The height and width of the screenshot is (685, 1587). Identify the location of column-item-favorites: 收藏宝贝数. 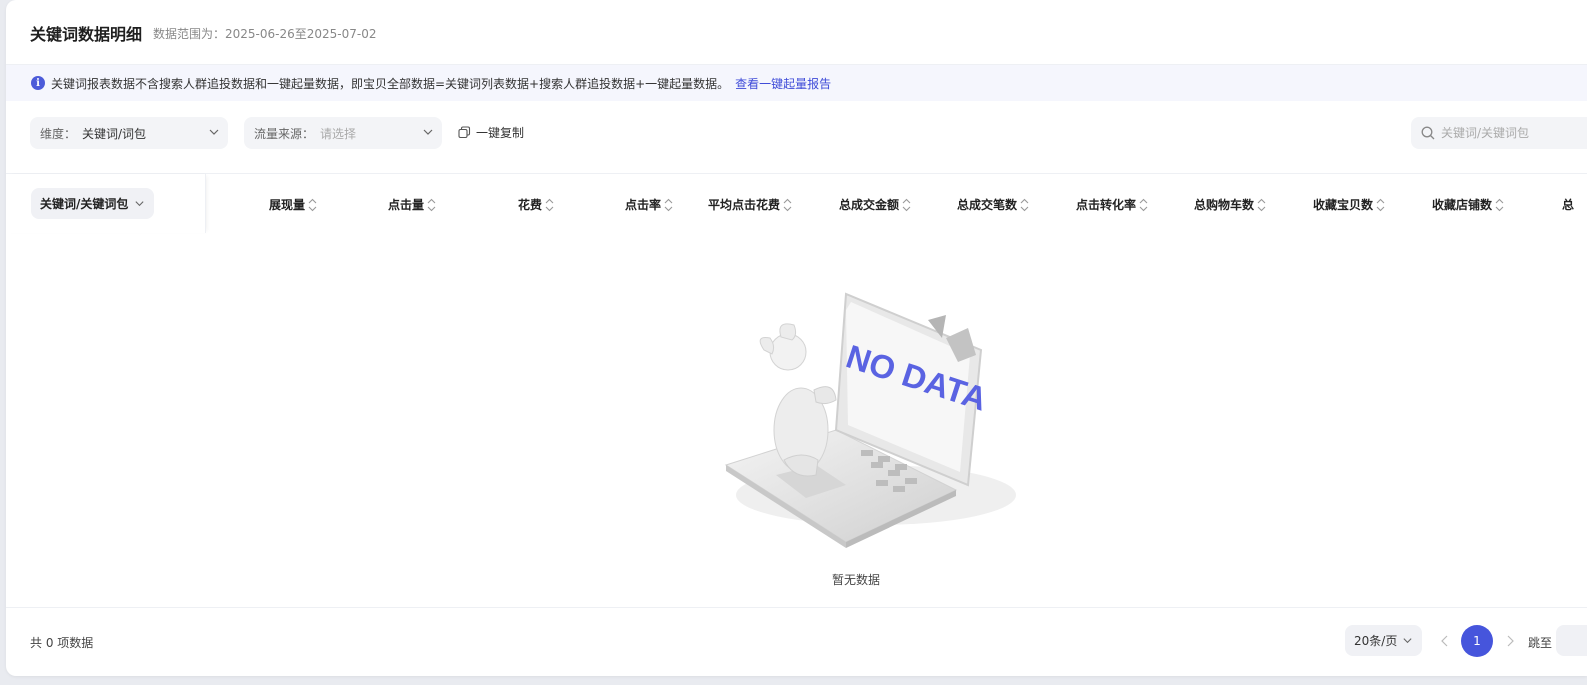
(1349, 204).